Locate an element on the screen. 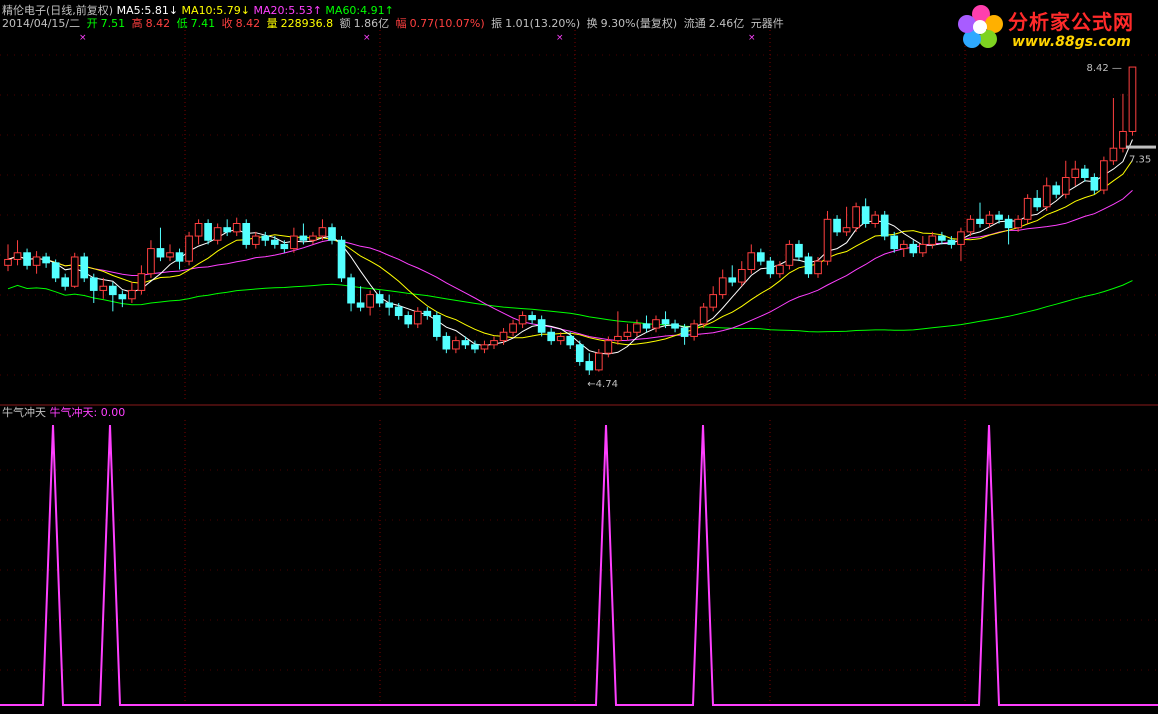  volume-value: 228936.8 is located at coordinates (307, 23).